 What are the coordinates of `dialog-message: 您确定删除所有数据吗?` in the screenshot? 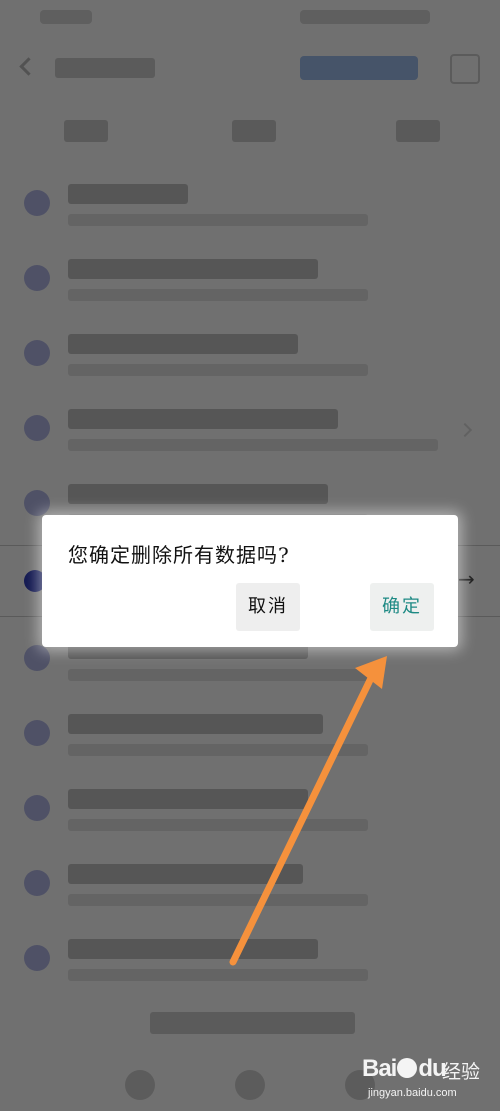 It's located at (179, 555).